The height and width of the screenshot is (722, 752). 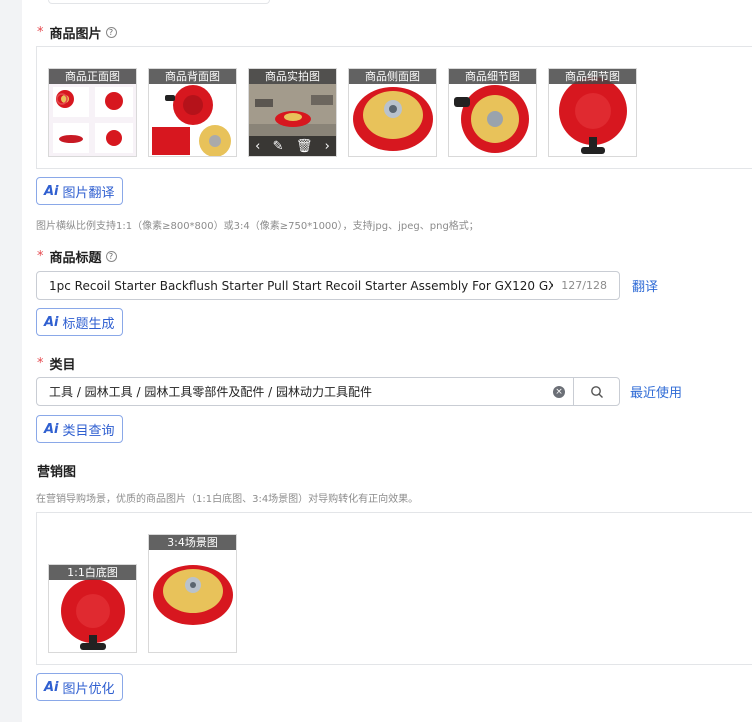 What do you see at coordinates (92, 608) in the screenshot?
I see `marketing-thumb-white-bg: 1:1白底图` at bounding box center [92, 608].